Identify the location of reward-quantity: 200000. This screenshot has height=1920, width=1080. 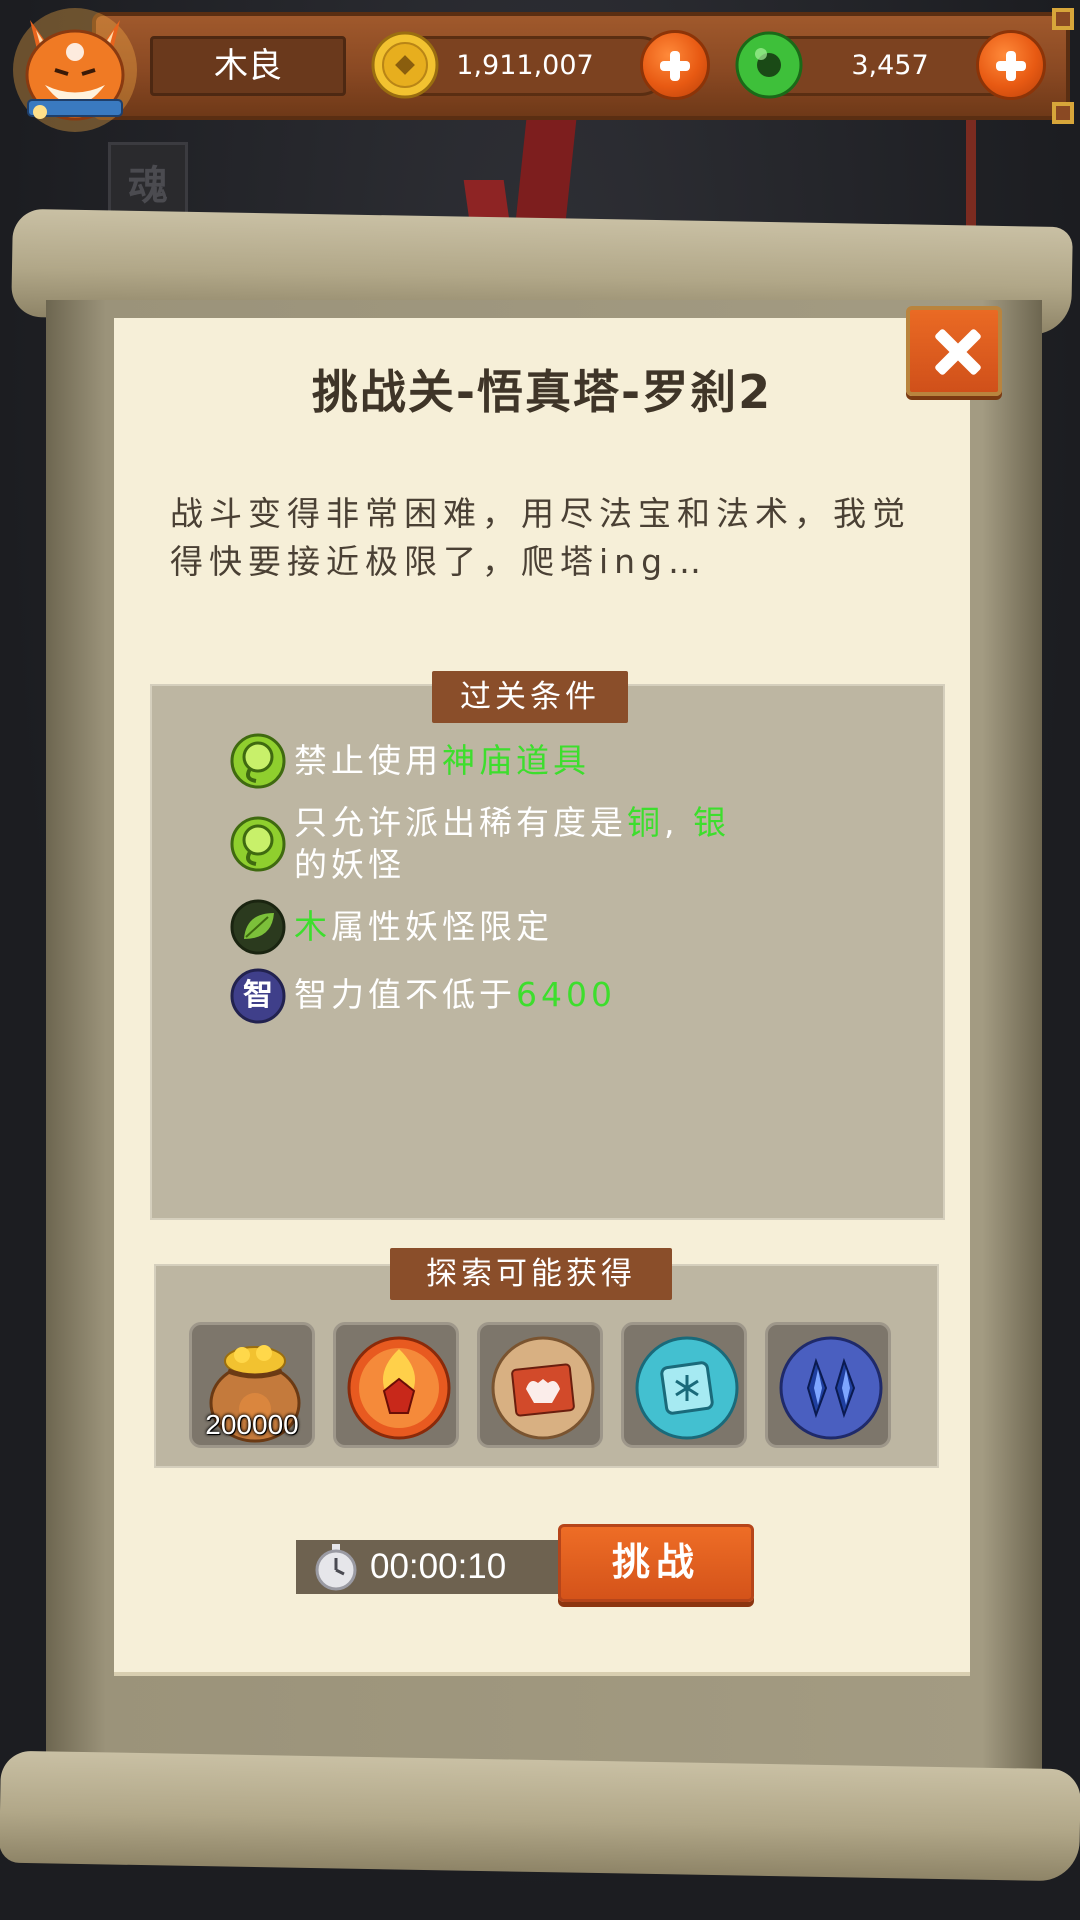
(252, 1424).